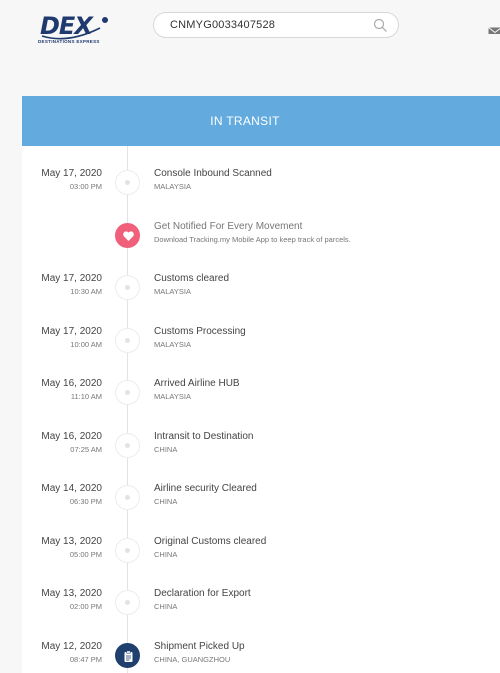 The image size is (500, 673). What do you see at coordinates (213, 173) in the screenshot?
I see `event-title: Console Inbound Scanned` at bounding box center [213, 173].